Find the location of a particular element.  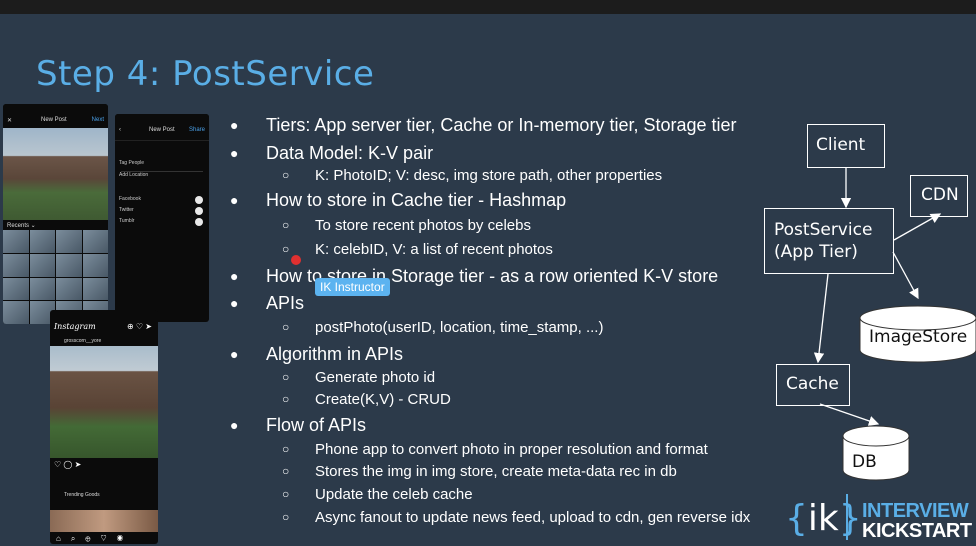

cache-box: Cache is located at coordinates (813, 385).